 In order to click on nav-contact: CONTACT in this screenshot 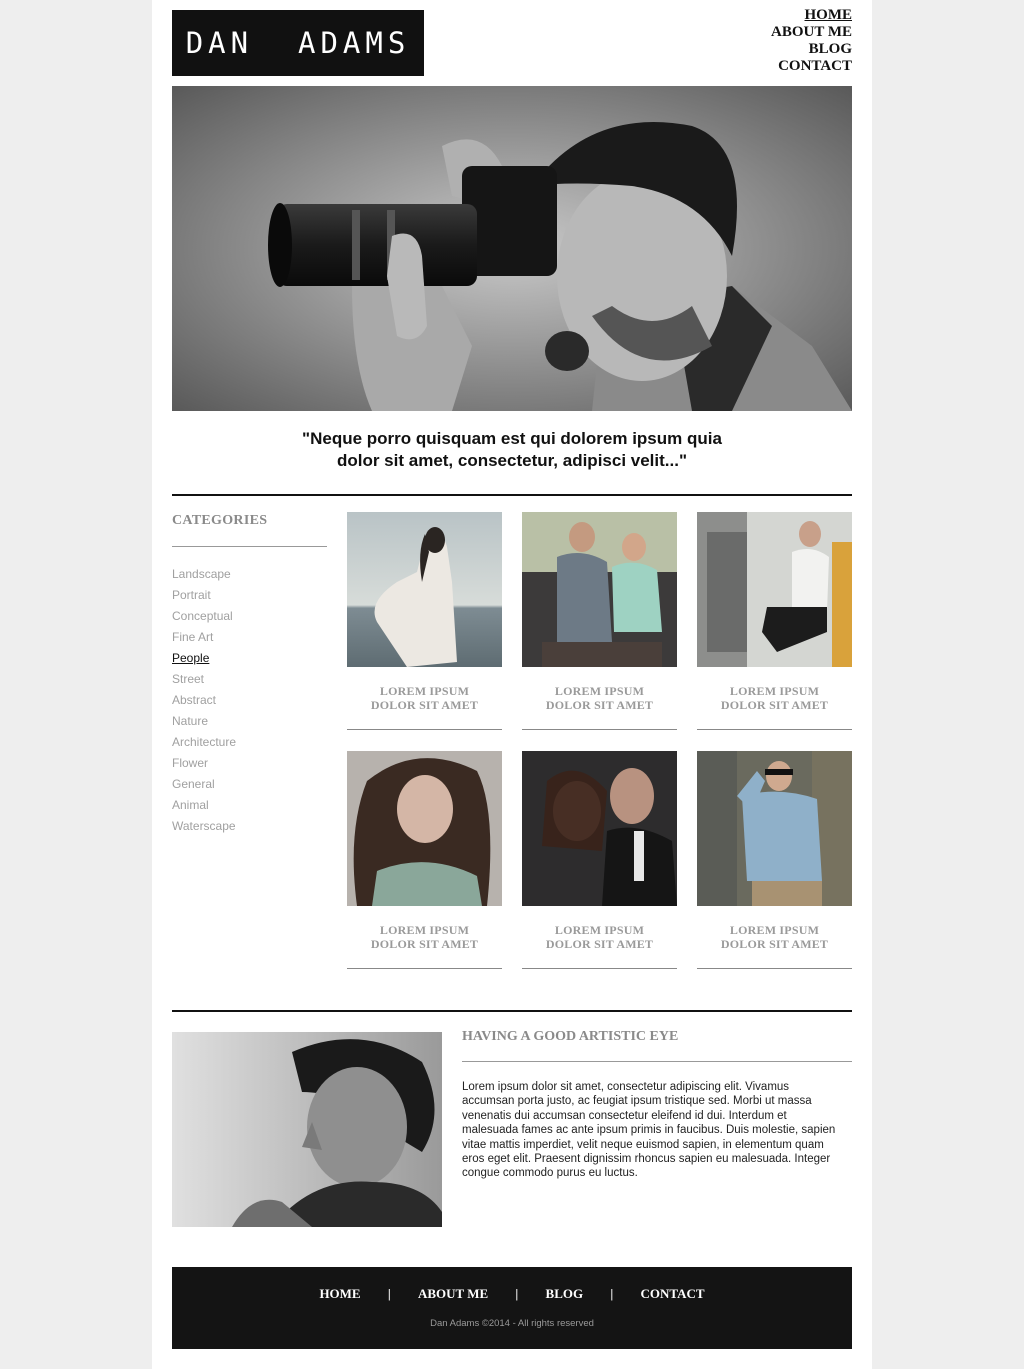, I will do `click(811, 66)`.